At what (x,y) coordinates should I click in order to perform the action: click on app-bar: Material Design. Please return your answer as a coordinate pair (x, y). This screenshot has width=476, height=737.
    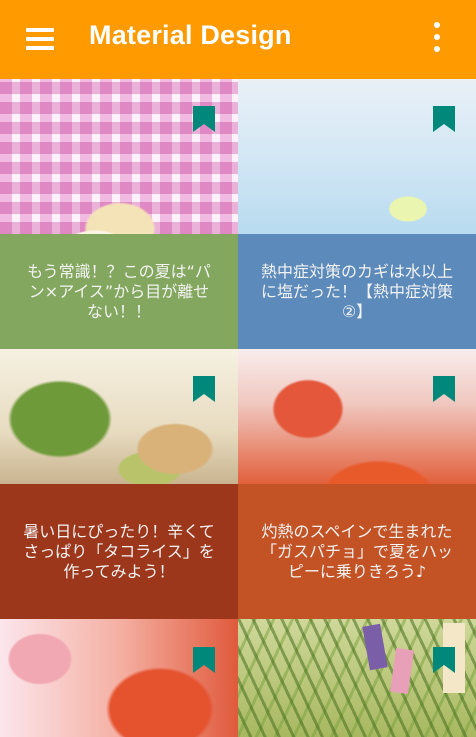
    Looking at the image, I should click on (238, 39).